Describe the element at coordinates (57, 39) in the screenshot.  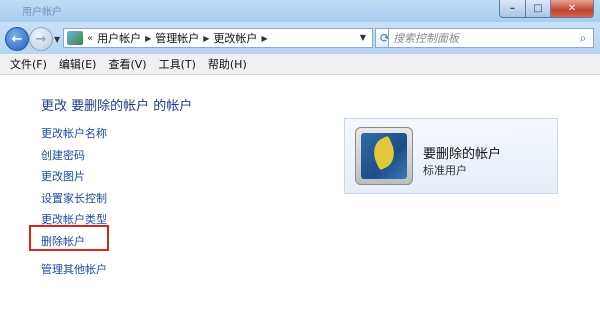
I see `recent-pages-dropdown: ▼` at that location.